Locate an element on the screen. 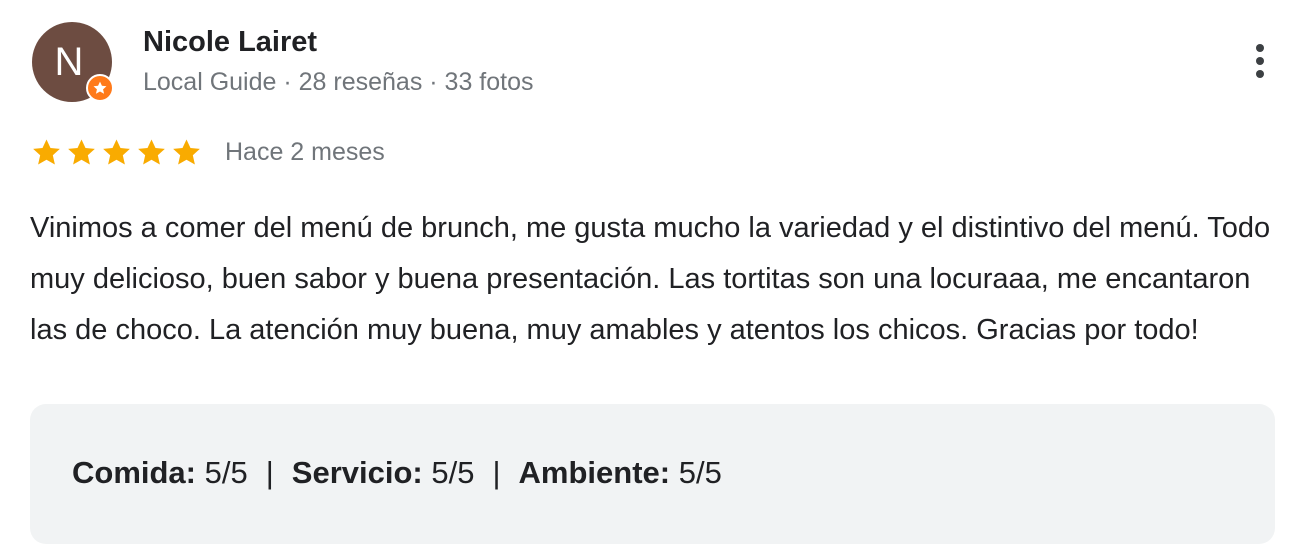 This screenshot has height=555, width=1310. score-label: Ambiente: is located at coordinates (594, 472).